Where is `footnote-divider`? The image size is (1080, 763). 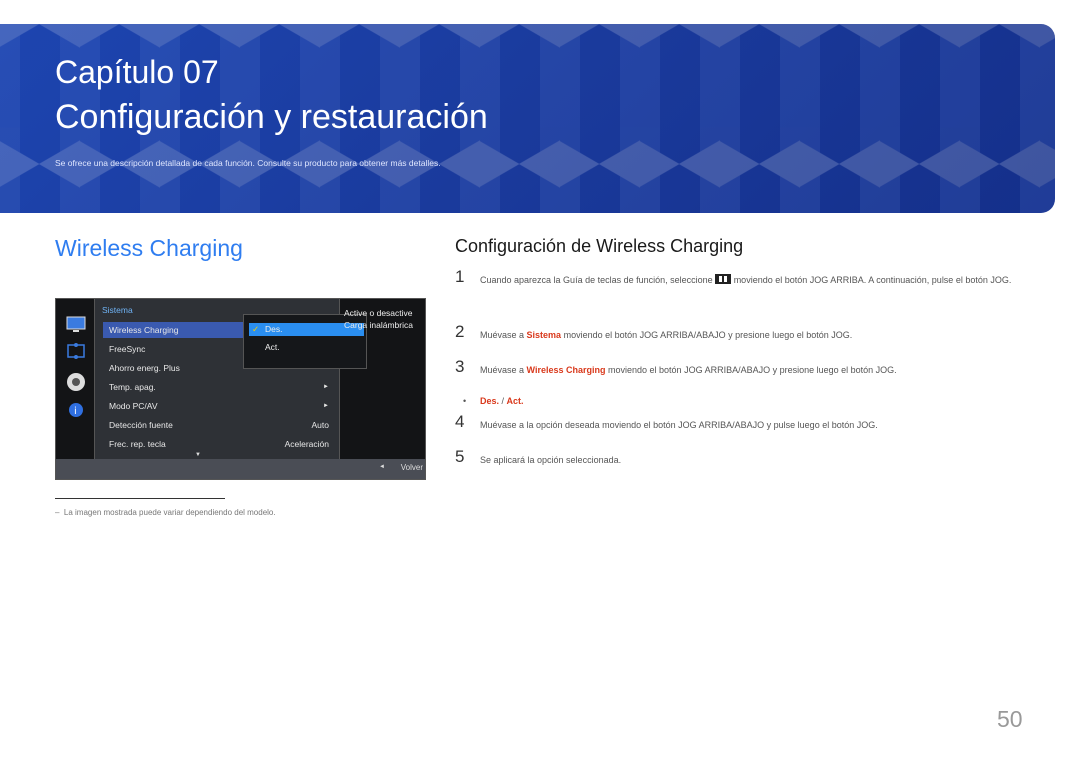 footnote-divider is located at coordinates (140, 498).